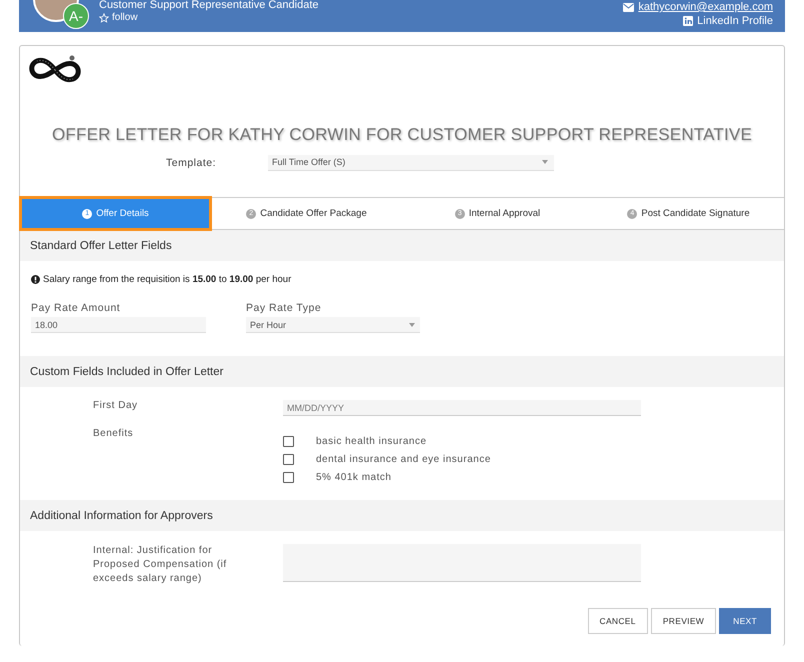 This screenshot has width=804, height=662. What do you see at coordinates (735, 21) in the screenshot?
I see `linkedin-link: LinkedIn Profile` at bounding box center [735, 21].